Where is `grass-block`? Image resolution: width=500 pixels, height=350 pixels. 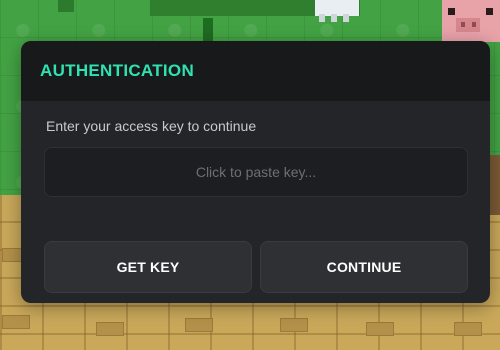
grass-block is located at coordinates (66, 6).